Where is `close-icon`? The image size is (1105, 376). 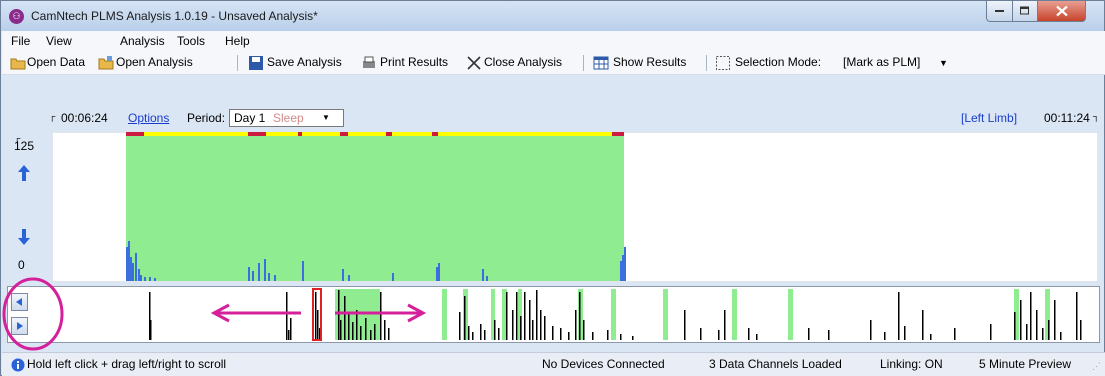 close-icon is located at coordinates (1061, 11).